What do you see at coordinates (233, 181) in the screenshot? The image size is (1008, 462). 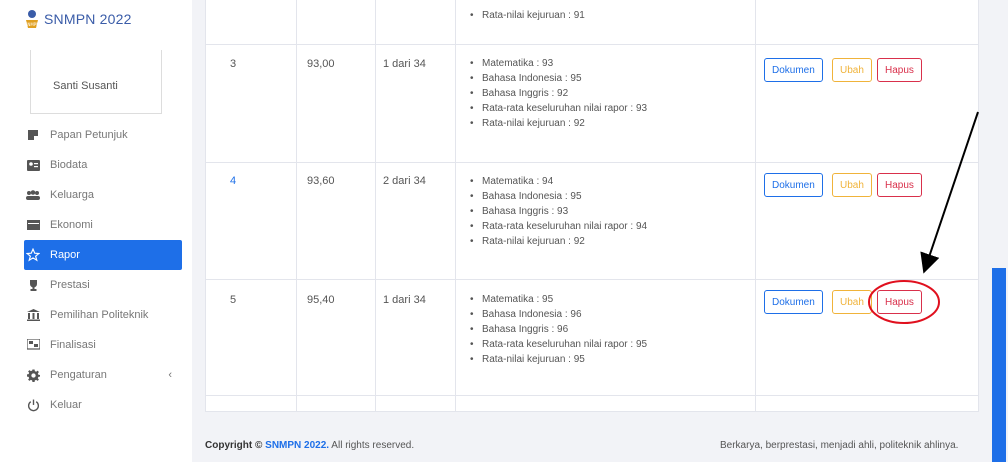 I see `row-number: 4` at bounding box center [233, 181].